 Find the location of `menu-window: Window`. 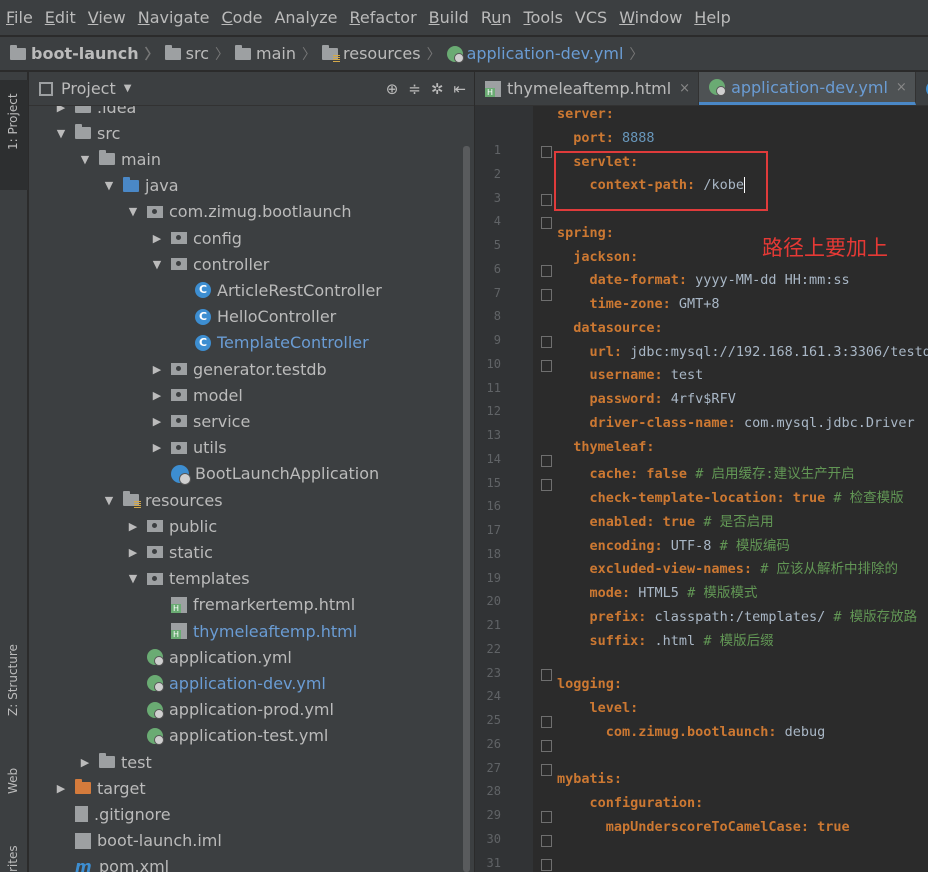

menu-window: Window is located at coordinates (650, 17).